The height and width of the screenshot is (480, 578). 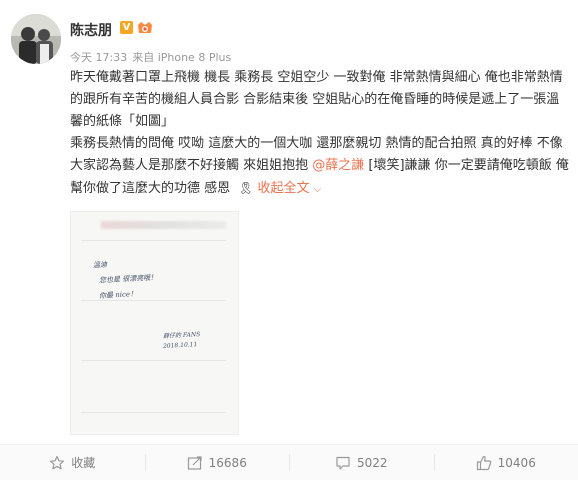 I want to click on like-button: 10406, so click(x=506, y=462).